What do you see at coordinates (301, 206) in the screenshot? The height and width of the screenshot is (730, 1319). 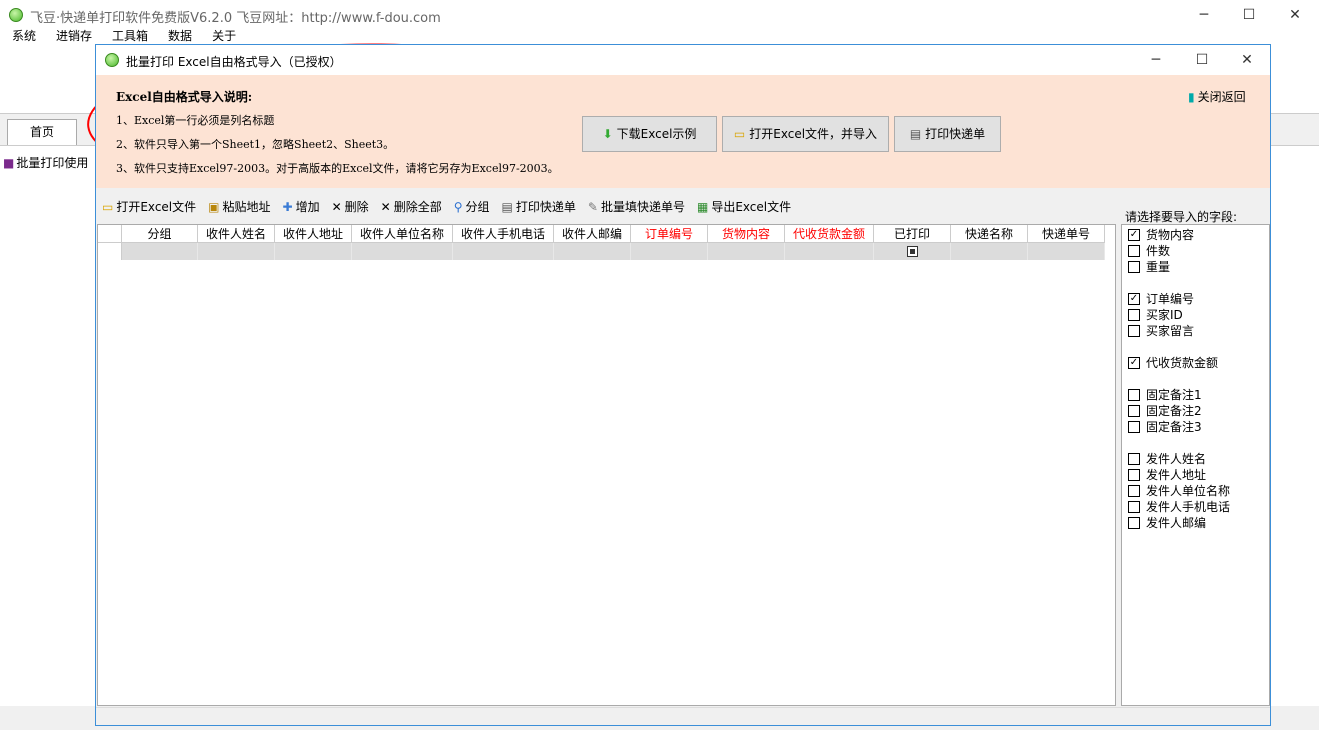 I see `toolbar-add: ✚ 增加` at bounding box center [301, 206].